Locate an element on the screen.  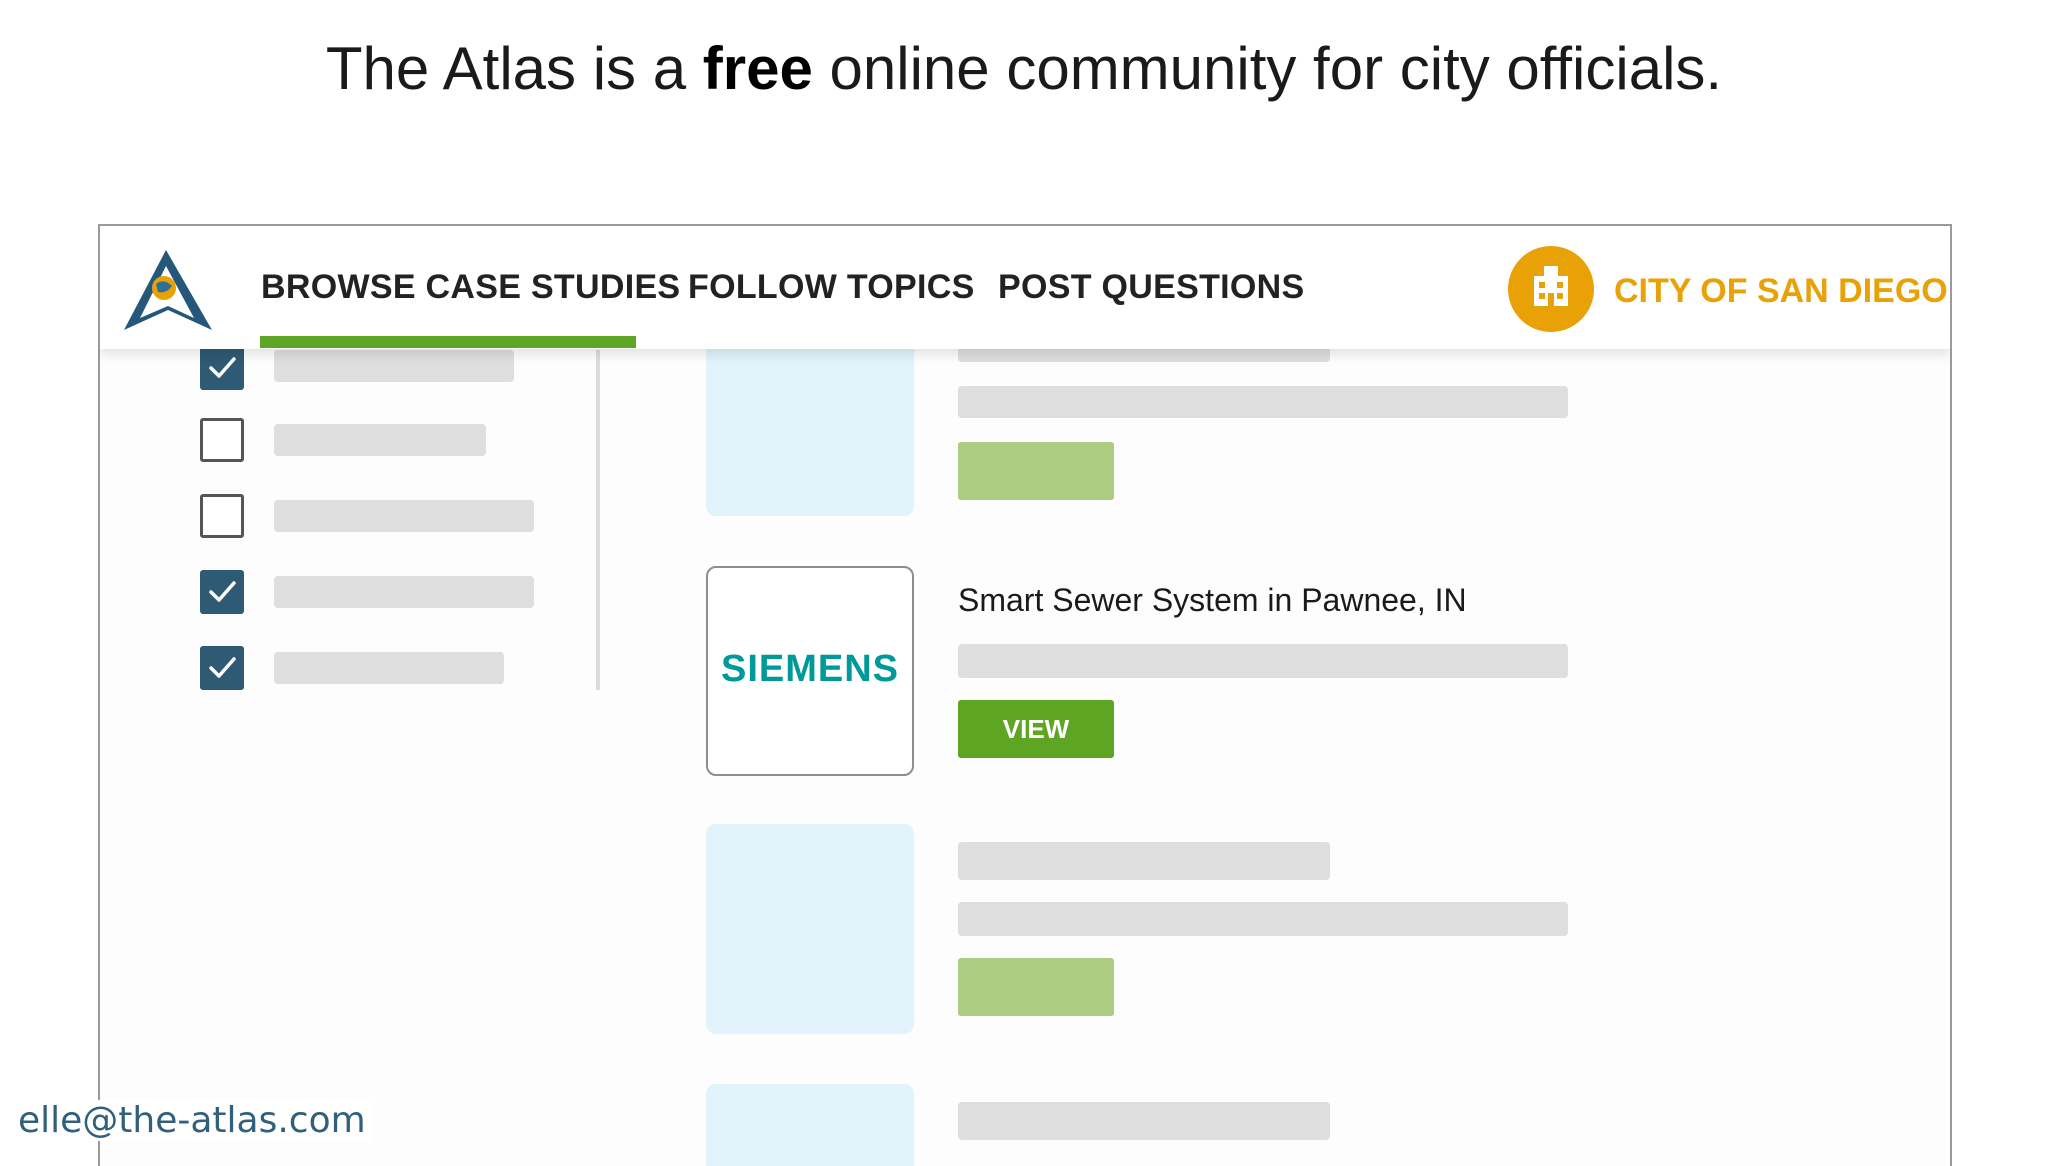
headline-text-before: The Atlas is a is located at coordinates (514, 68).